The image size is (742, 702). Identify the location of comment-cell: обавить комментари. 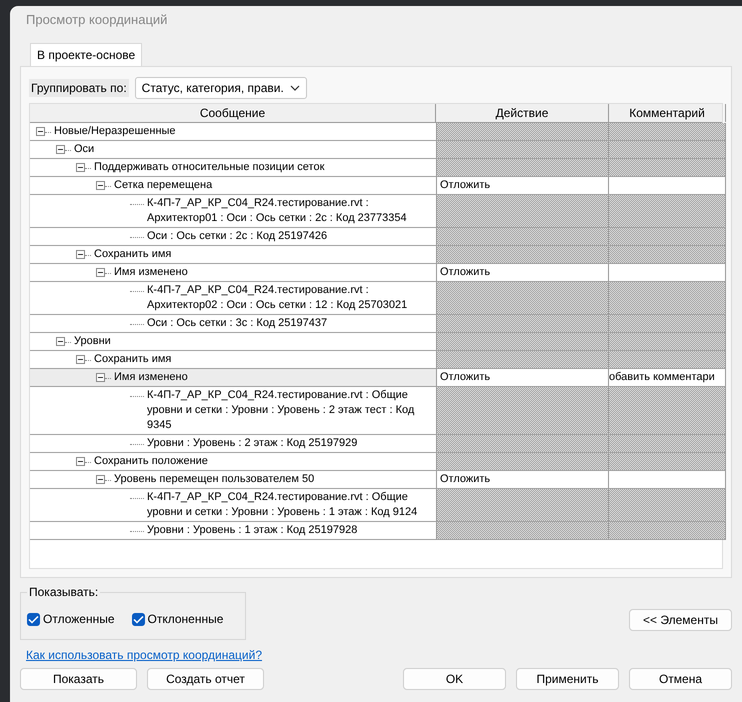
(667, 378).